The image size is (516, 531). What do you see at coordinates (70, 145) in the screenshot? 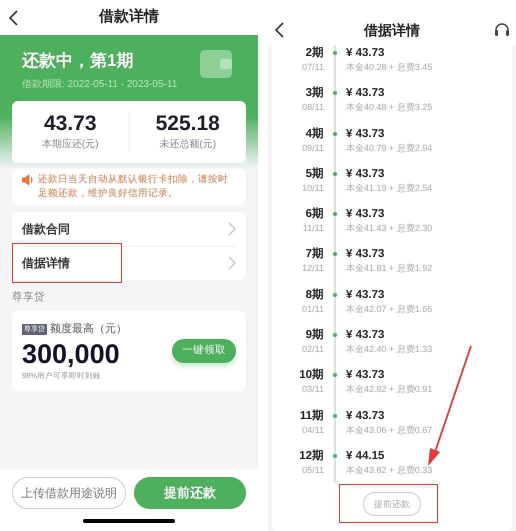
I see `summary-label: 本期应还(元)` at bounding box center [70, 145].